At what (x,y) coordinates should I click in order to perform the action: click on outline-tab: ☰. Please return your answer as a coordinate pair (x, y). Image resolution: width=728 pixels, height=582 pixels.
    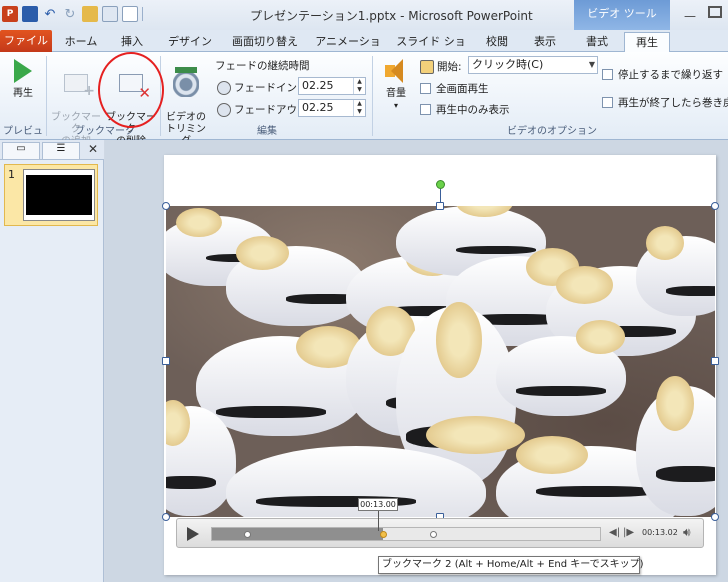
    Looking at the image, I should click on (61, 150).